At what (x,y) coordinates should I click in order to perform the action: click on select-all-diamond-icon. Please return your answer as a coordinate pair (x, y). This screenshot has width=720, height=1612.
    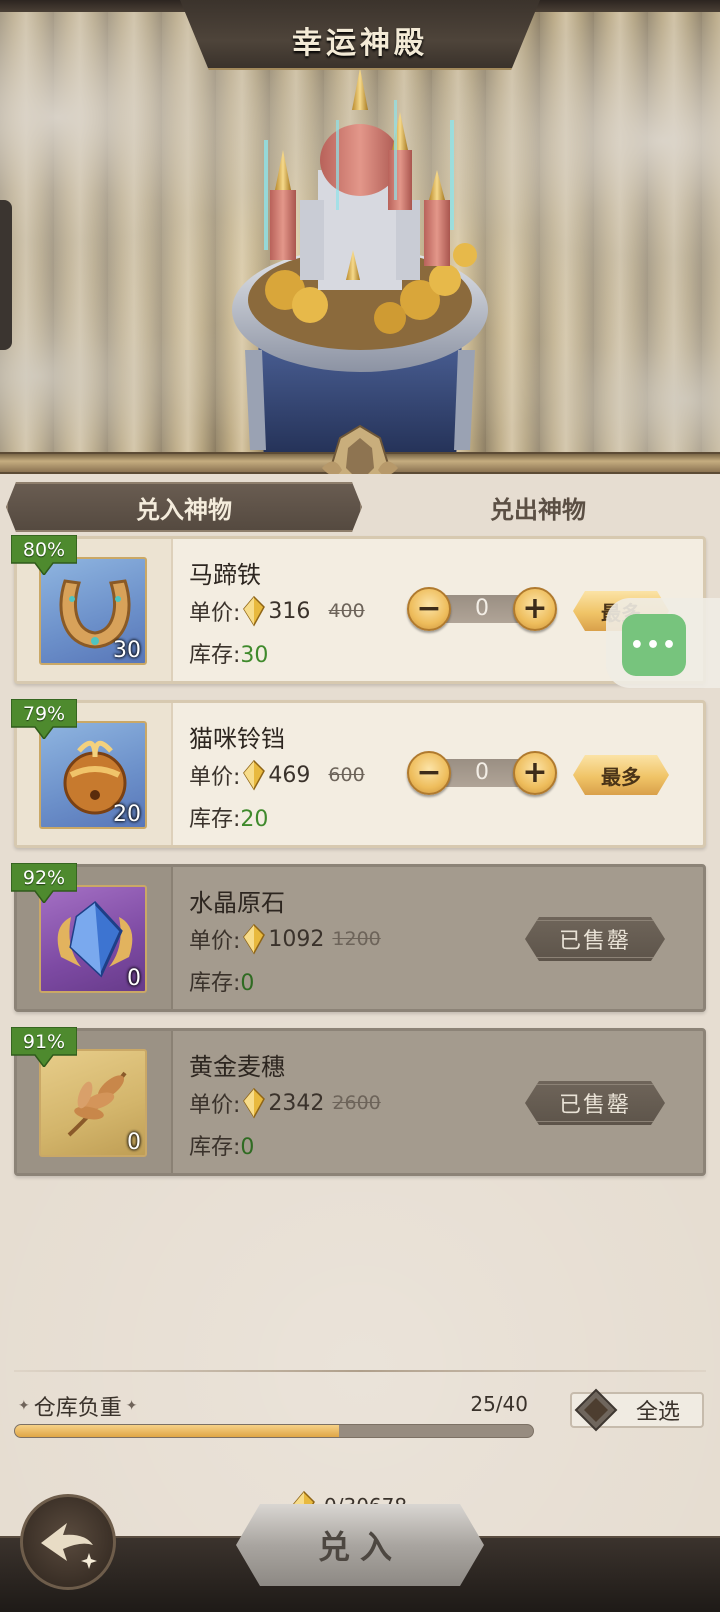
    Looking at the image, I should click on (596, 1410).